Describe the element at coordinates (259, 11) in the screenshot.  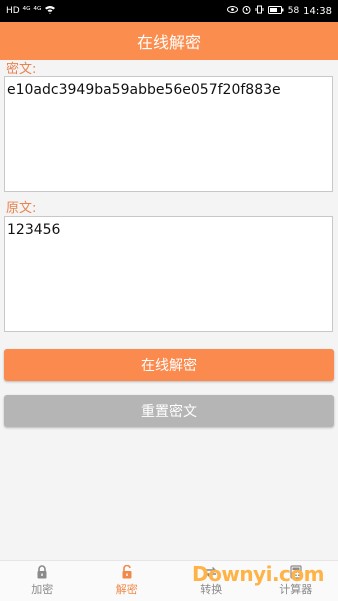
I see `vibrate-icon` at that location.